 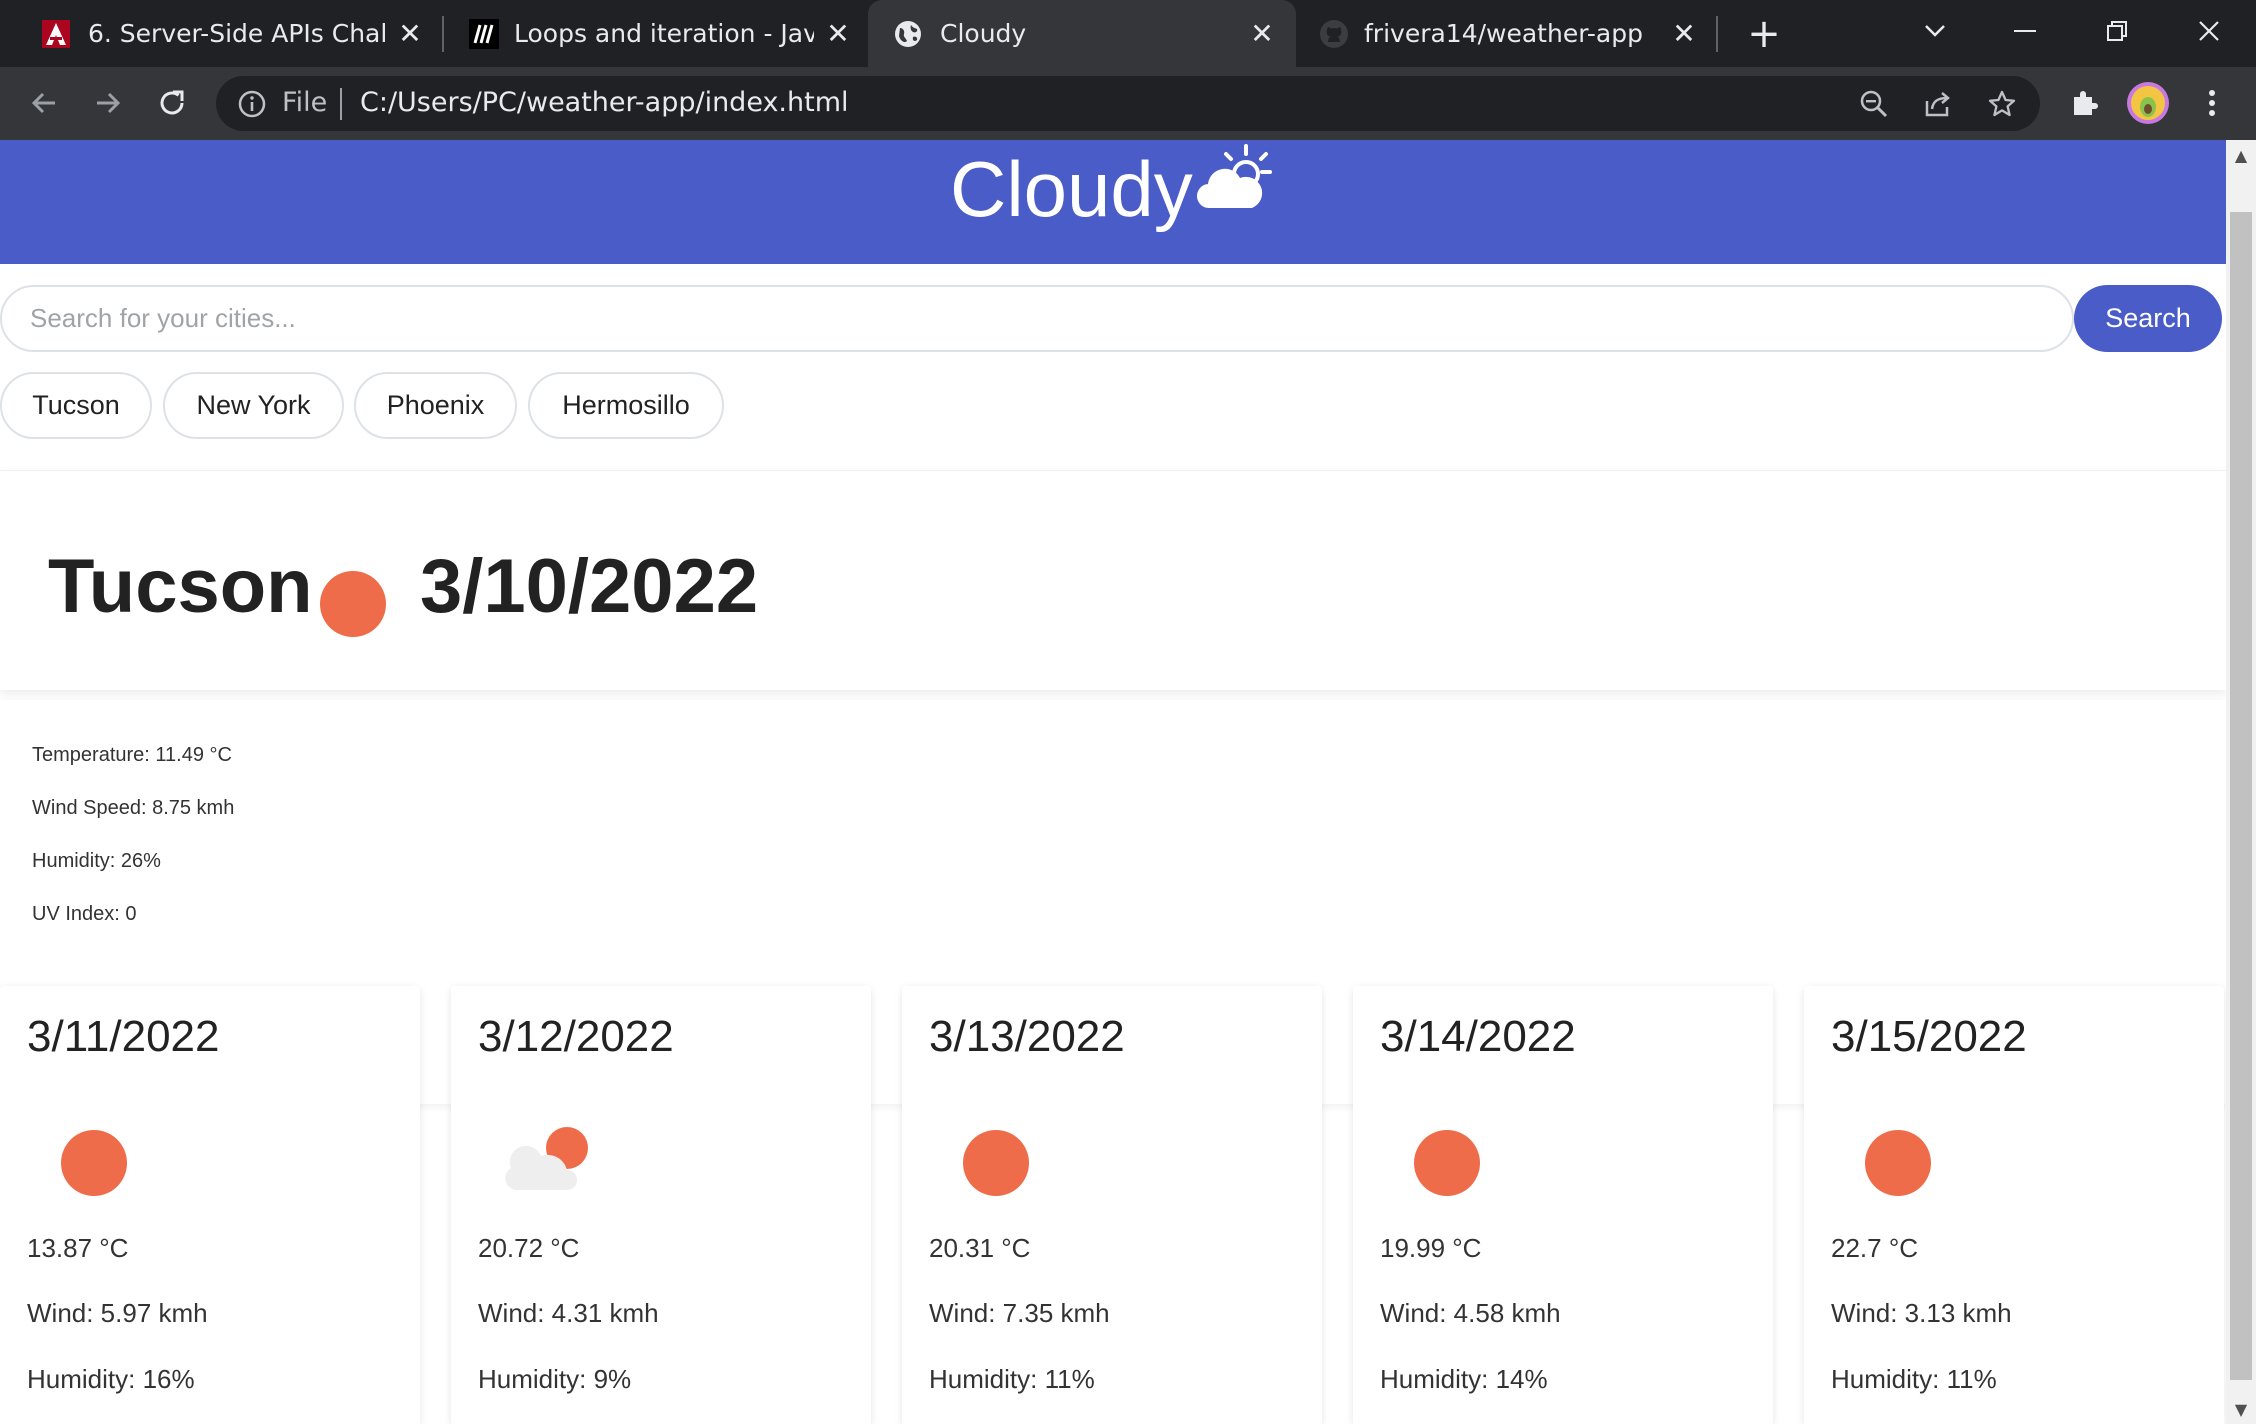 I want to click on address-bar: File C:/Users/PC/weather-app/index.html, so click(x=1128, y=103).